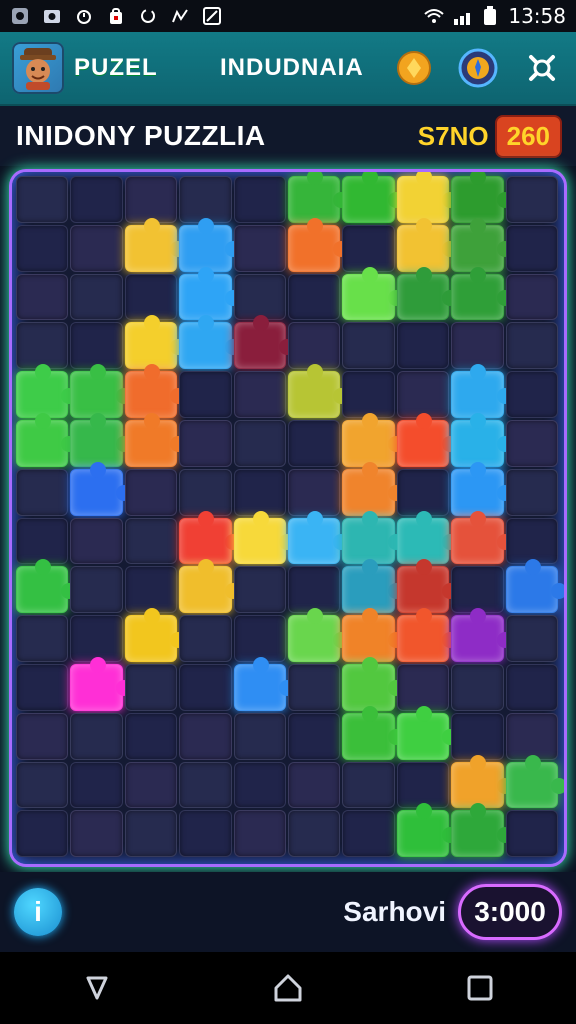 Image resolution: width=576 pixels, height=1024 pixels. Describe the element at coordinates (414, 68) in the screenshot. I see `coins-button` at that location.